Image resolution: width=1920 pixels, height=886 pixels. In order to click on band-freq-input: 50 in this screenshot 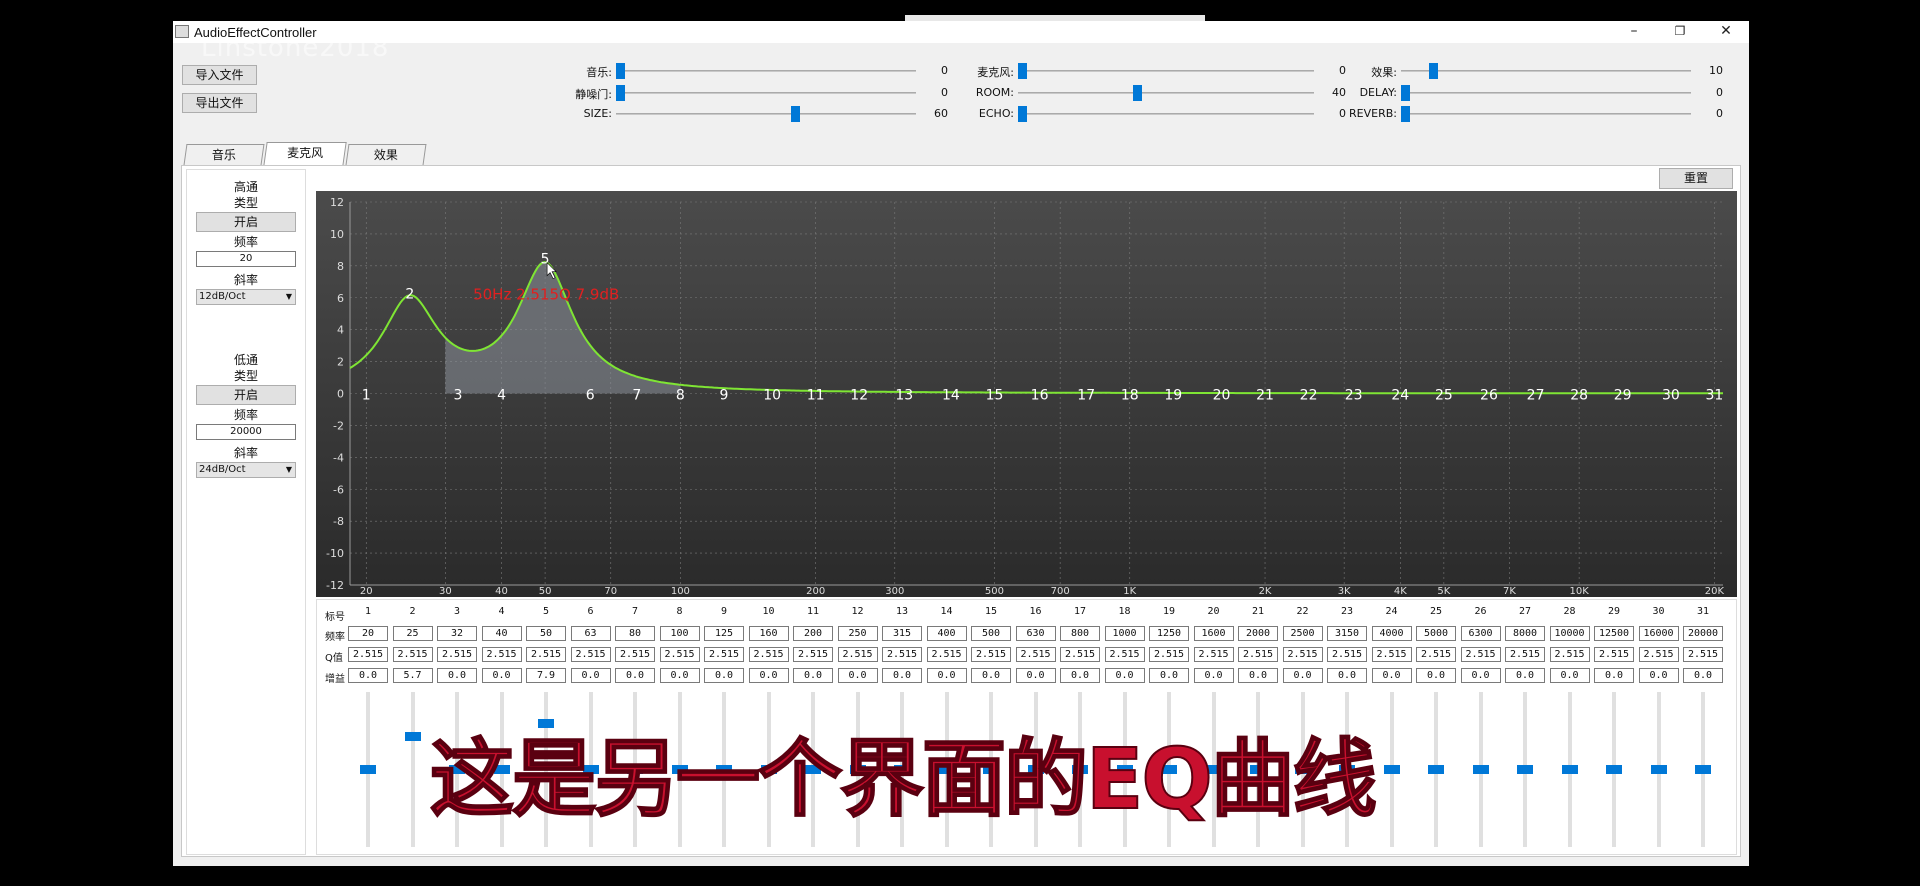, I will do `click(546, 633)`.